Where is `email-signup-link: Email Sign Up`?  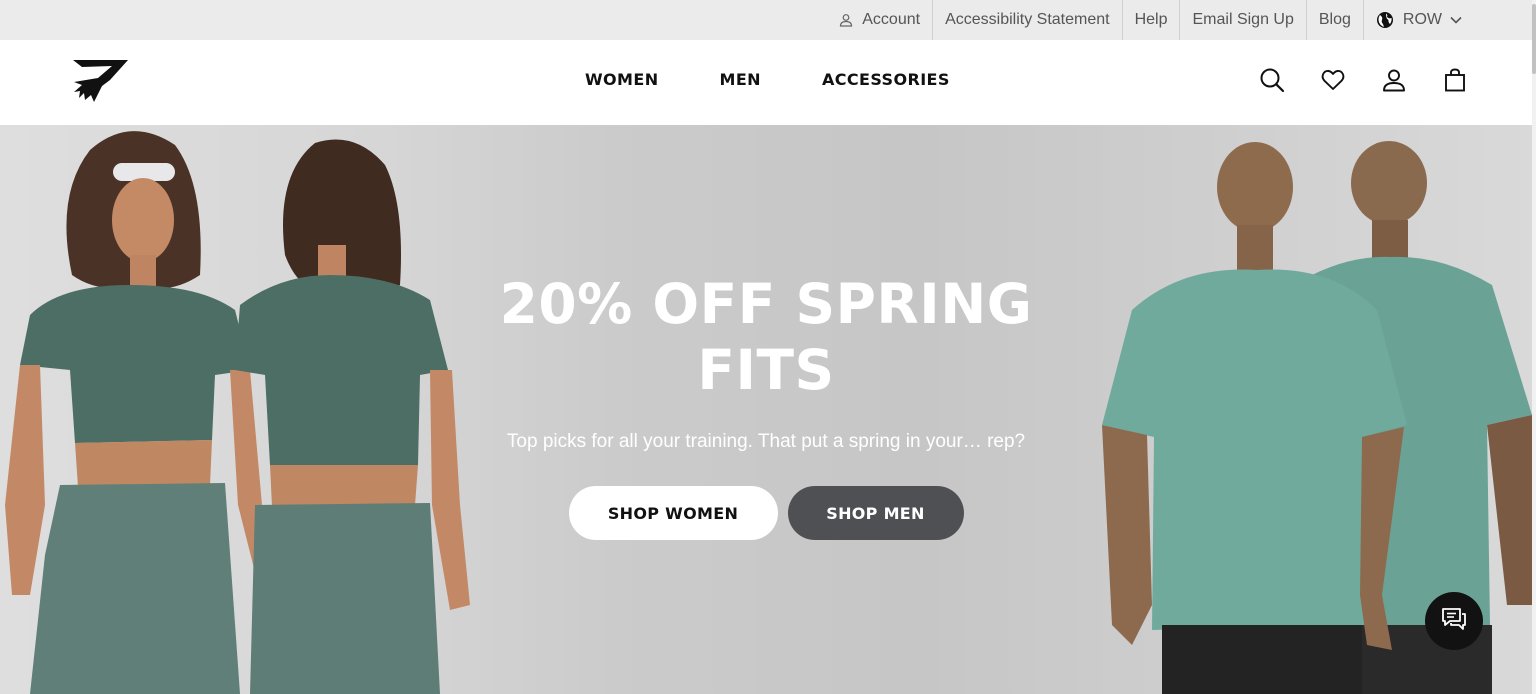
email-signup-link: Email Sign Up is located at coordinates (1242, 20).